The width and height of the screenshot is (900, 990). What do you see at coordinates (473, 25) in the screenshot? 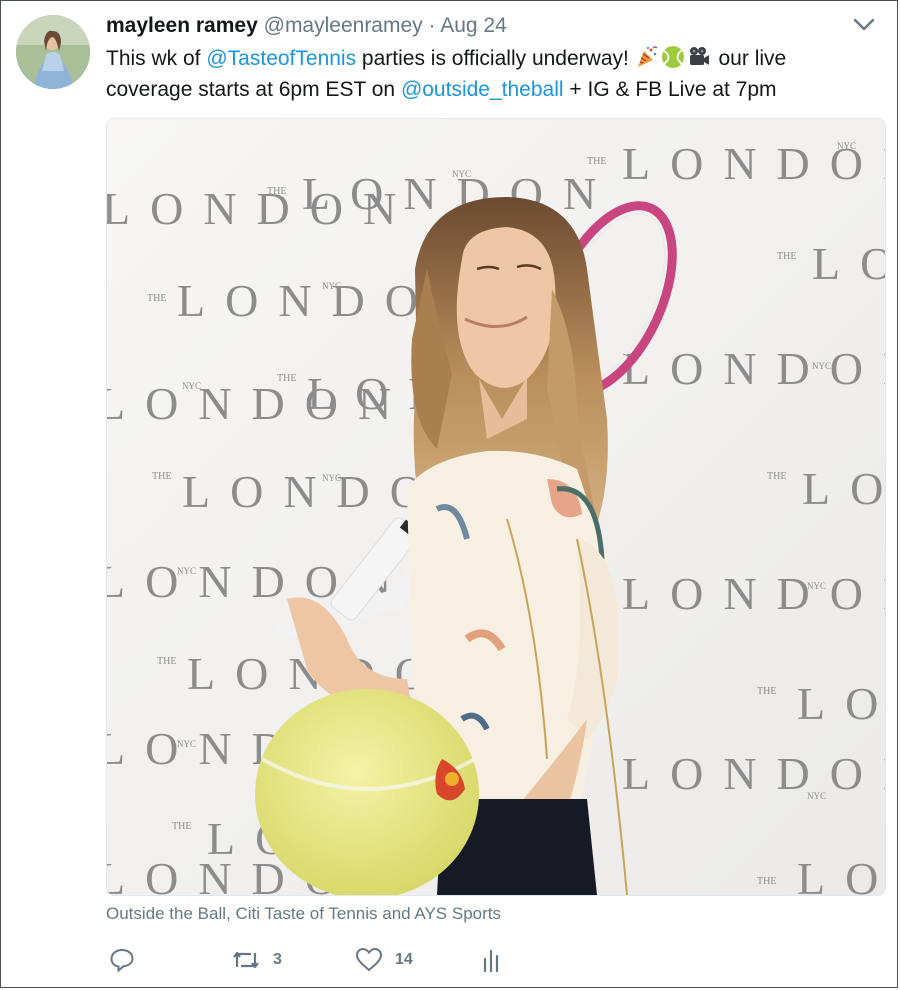
I see `tweet-date: Aug 24` at bounding box center [473, 25].